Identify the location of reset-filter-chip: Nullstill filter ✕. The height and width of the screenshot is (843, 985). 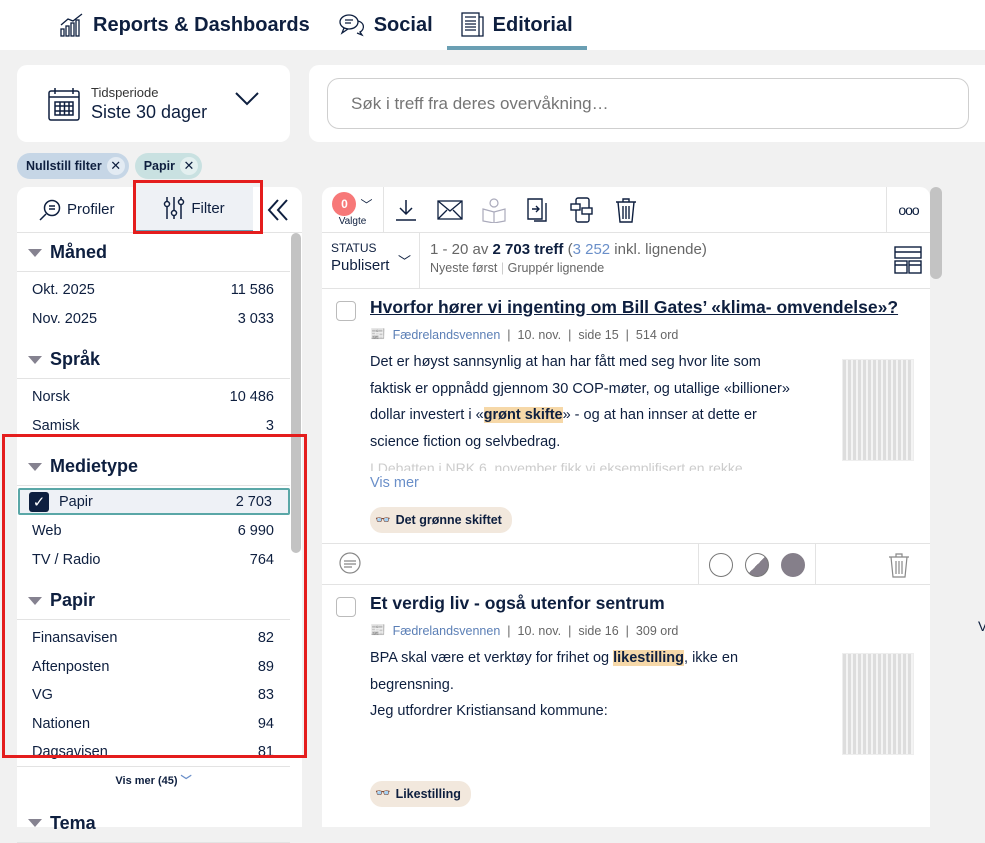
(73, 166).